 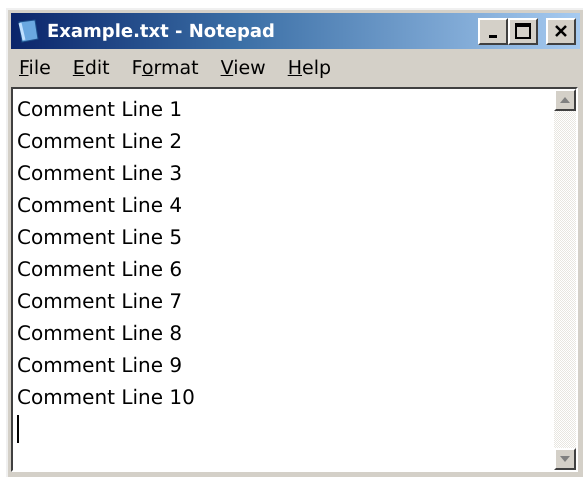 I want to click on down-arrow-icon, so click(x=565, y=459).